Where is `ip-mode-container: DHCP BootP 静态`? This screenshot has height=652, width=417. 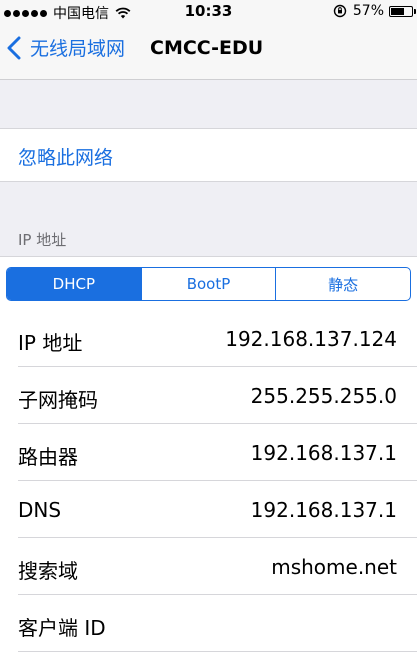 ip-mode-container: DHCP BootP 静态 is located at coordinates (208, 283).